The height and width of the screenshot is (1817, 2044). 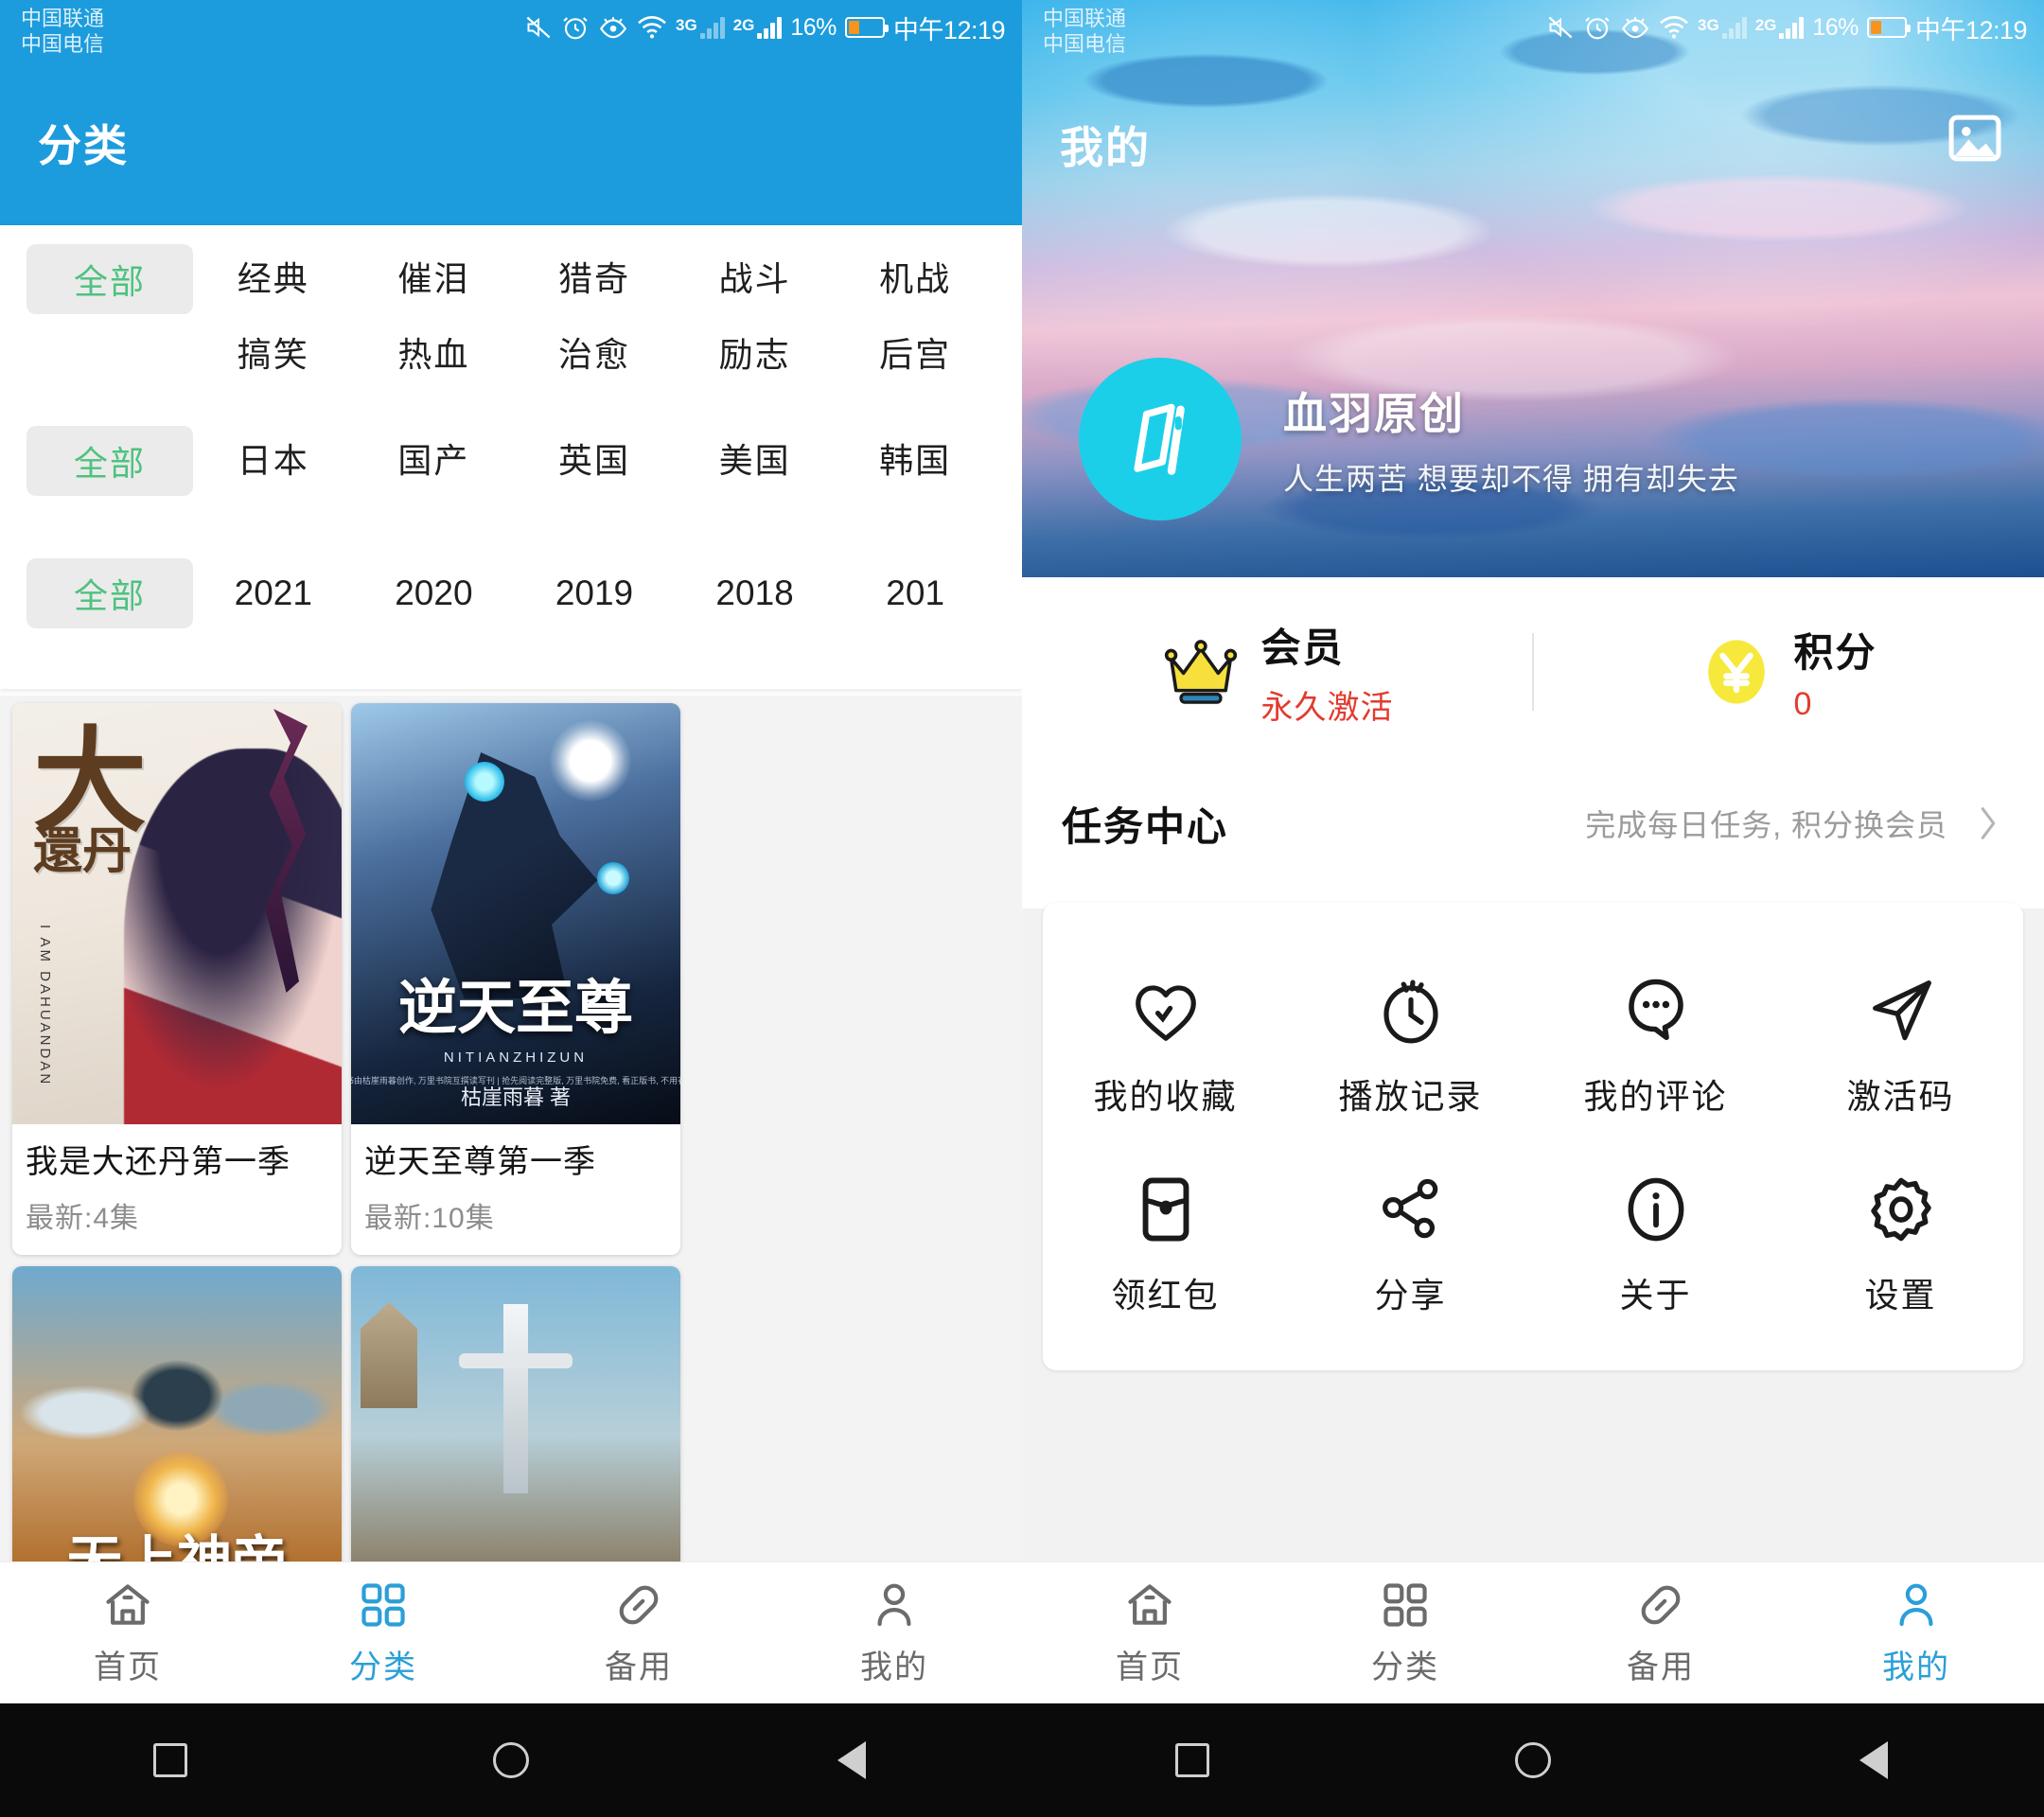 What do you see at coordinates (434, 355) in the screenshot?
I see `filter-chip: 热血` at bounding box center [434, 355].